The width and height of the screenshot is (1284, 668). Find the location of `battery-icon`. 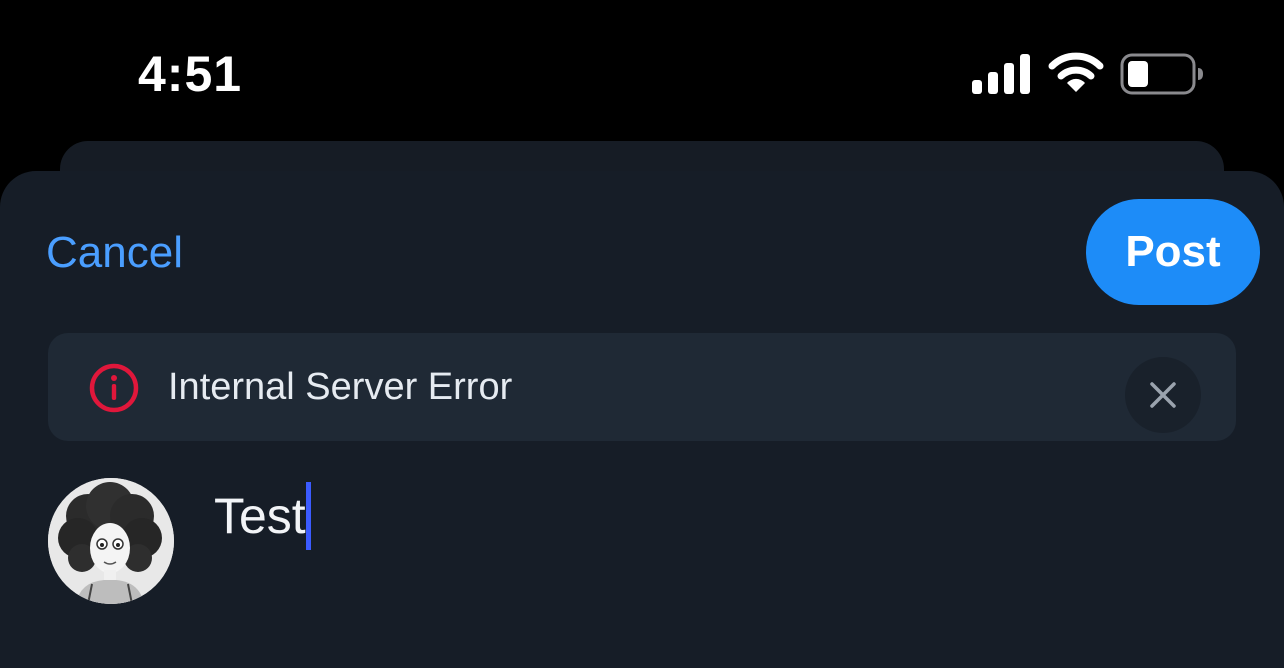

battery-icon is located at coordinates (1161, 74).